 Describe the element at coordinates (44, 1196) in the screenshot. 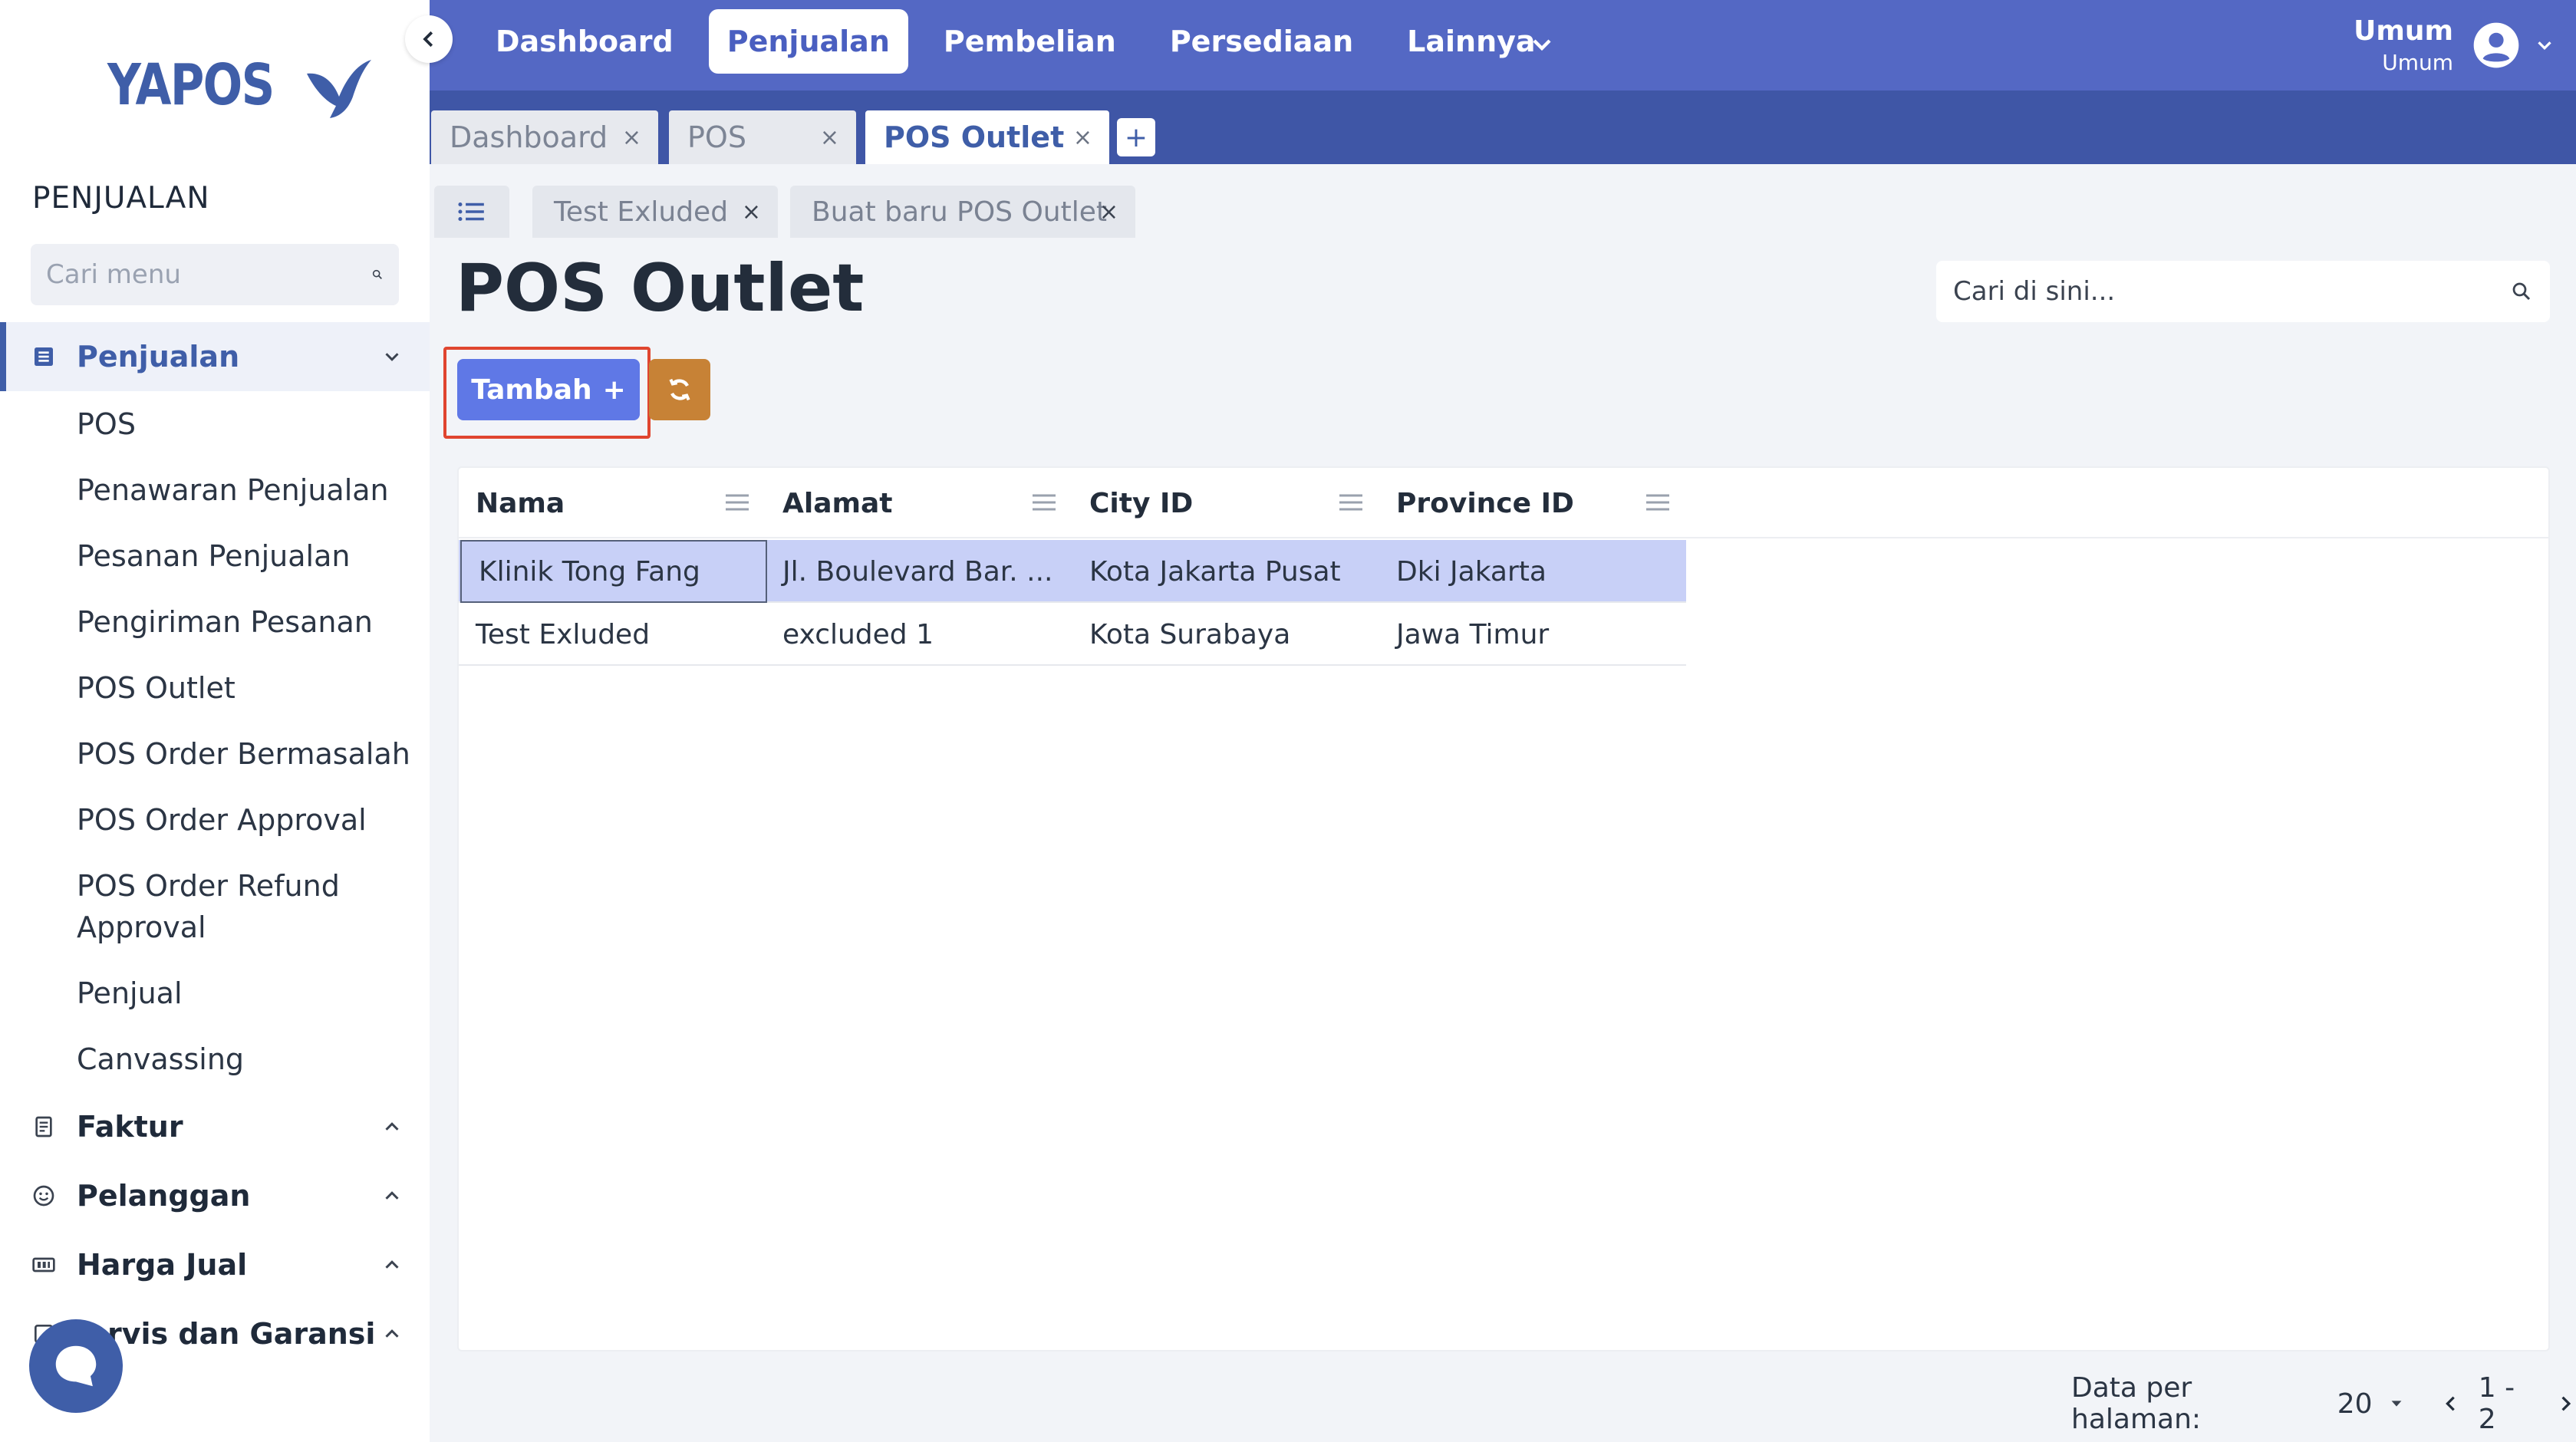

I see `smile-icon` at that location.